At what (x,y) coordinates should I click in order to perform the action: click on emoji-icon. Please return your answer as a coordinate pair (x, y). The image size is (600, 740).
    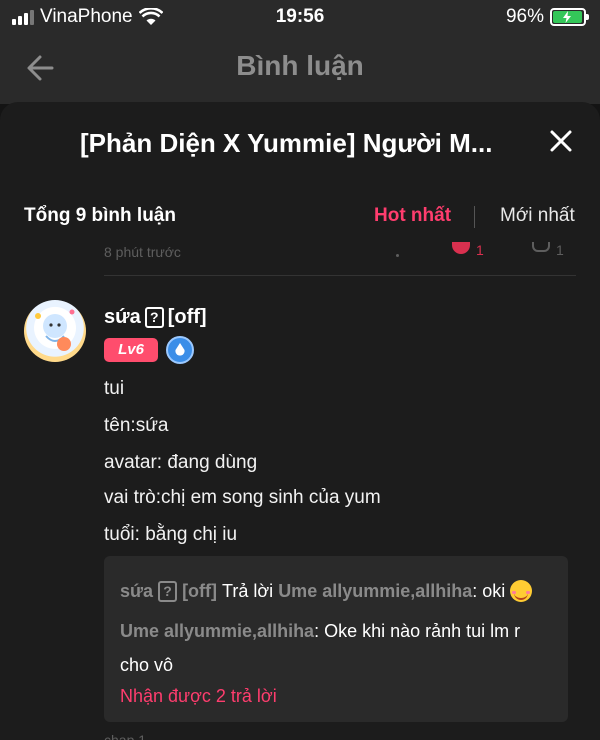
    Looking at the image, I should click on (521, 591).